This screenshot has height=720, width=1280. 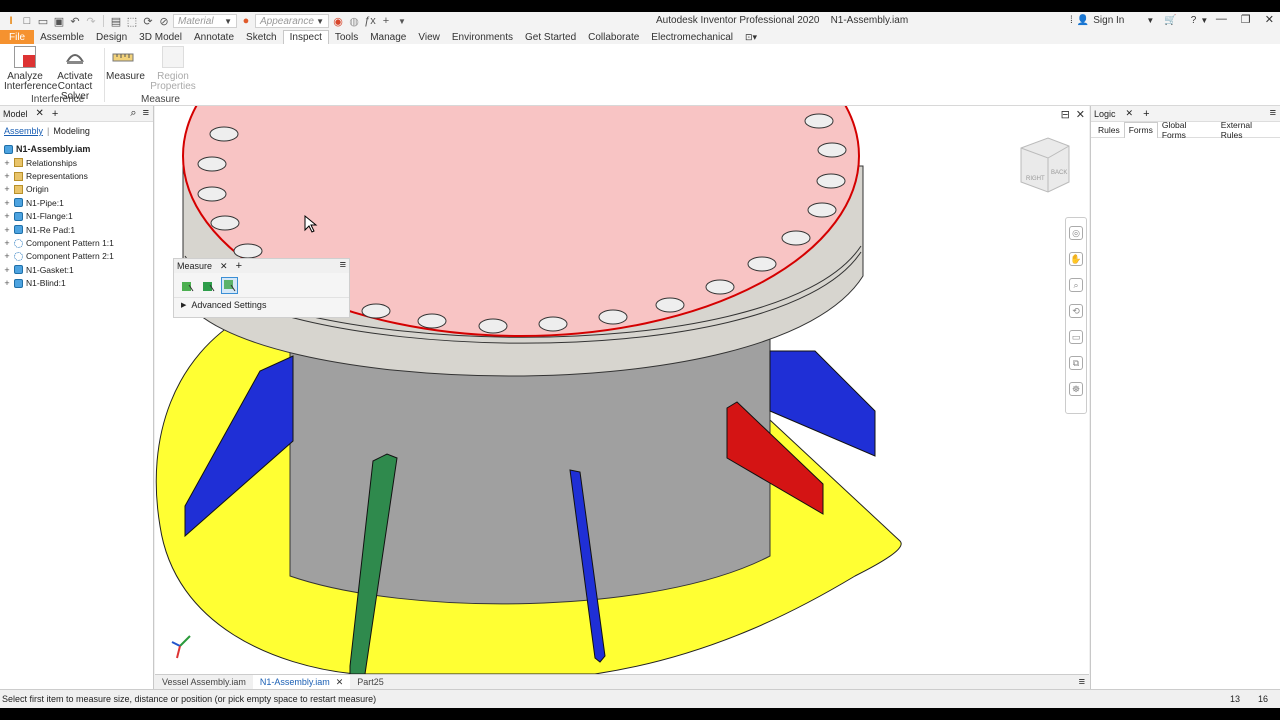 What do you see at coordinates (370, 682) in the screenshot?
I see `doc-tab-part25: Part25` at bounding box center [370, 682].